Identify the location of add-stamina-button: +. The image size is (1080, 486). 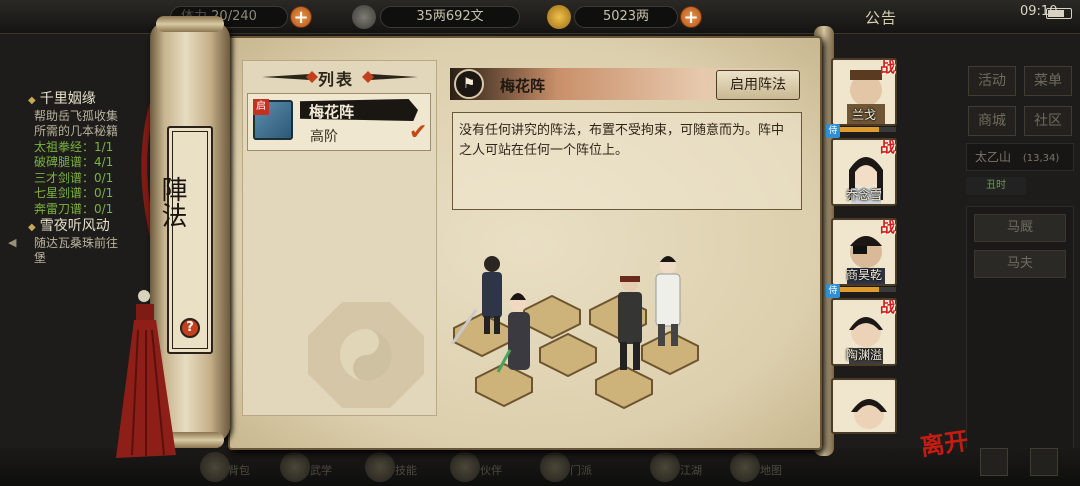
(301, 17).